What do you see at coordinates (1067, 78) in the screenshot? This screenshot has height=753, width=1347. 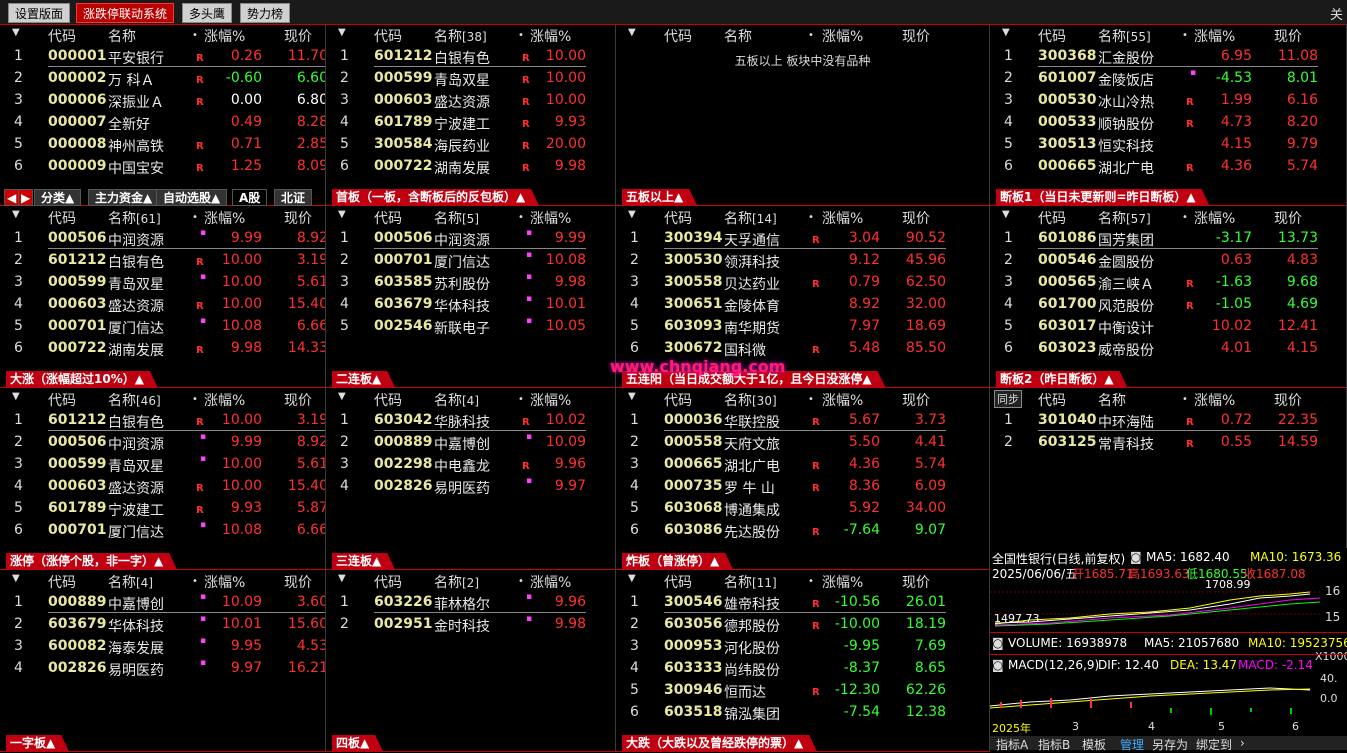 I see `stock-code: 601007` at bounding box center [1067, 78].